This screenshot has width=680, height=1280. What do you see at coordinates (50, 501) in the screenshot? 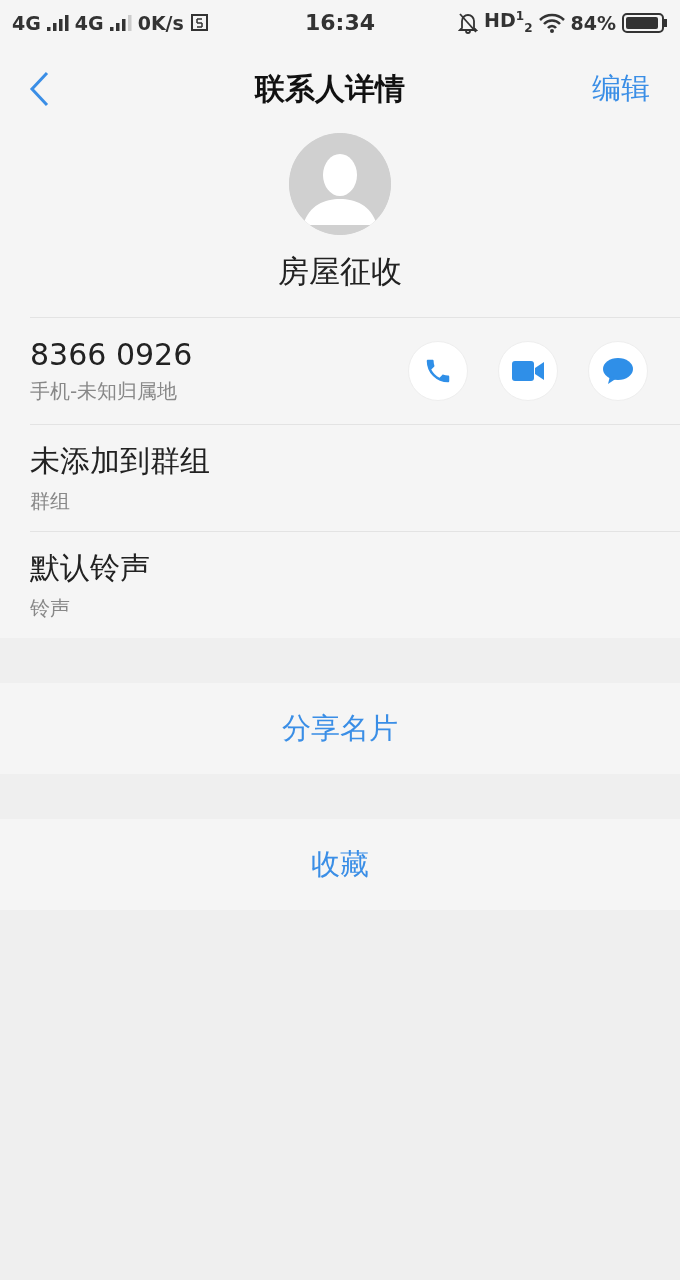
I see `detail-label: 群组` at bounding box center [50, 501].